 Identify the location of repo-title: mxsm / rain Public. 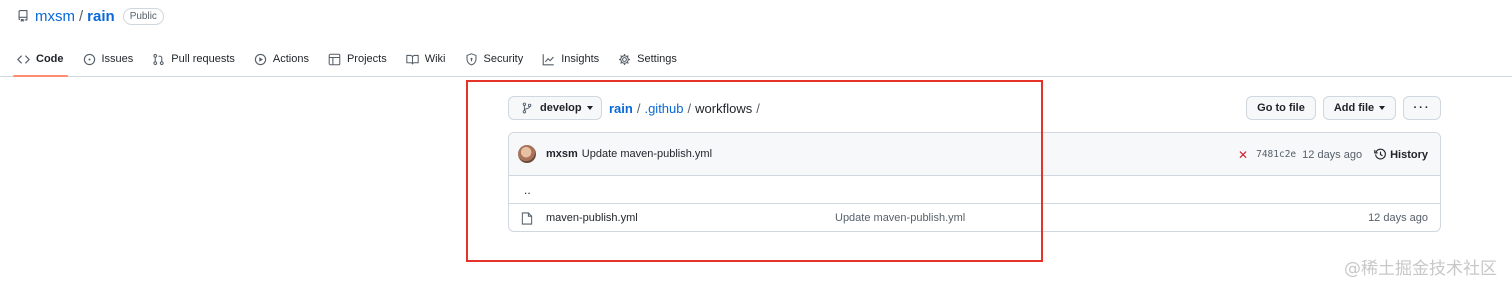
(90, 16).